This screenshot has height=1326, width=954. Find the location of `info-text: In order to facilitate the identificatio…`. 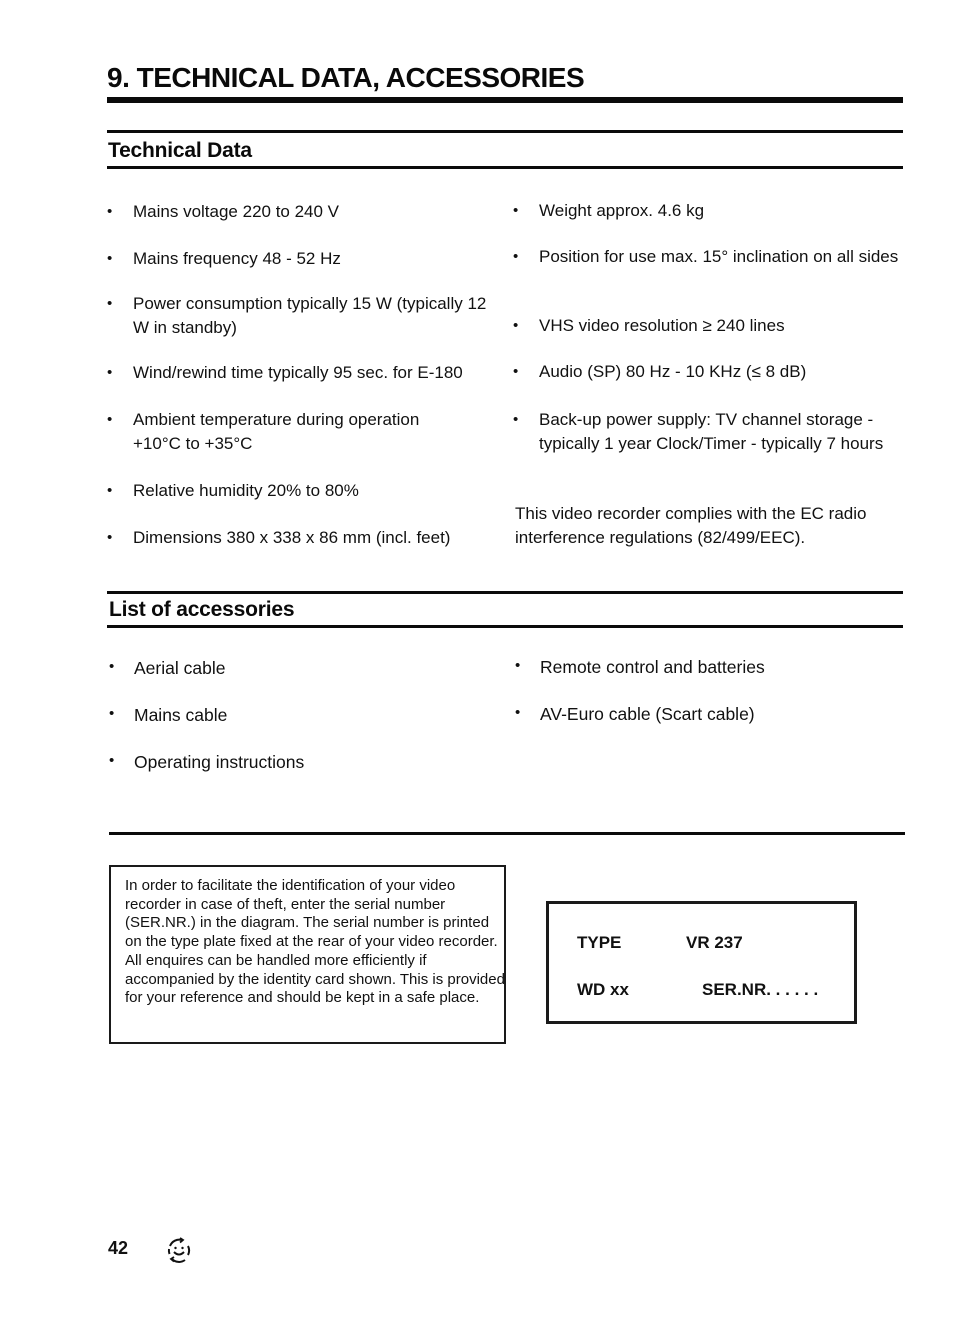

info-text: In order to facilitate the identificatio… is located at coordinates (315, 942).